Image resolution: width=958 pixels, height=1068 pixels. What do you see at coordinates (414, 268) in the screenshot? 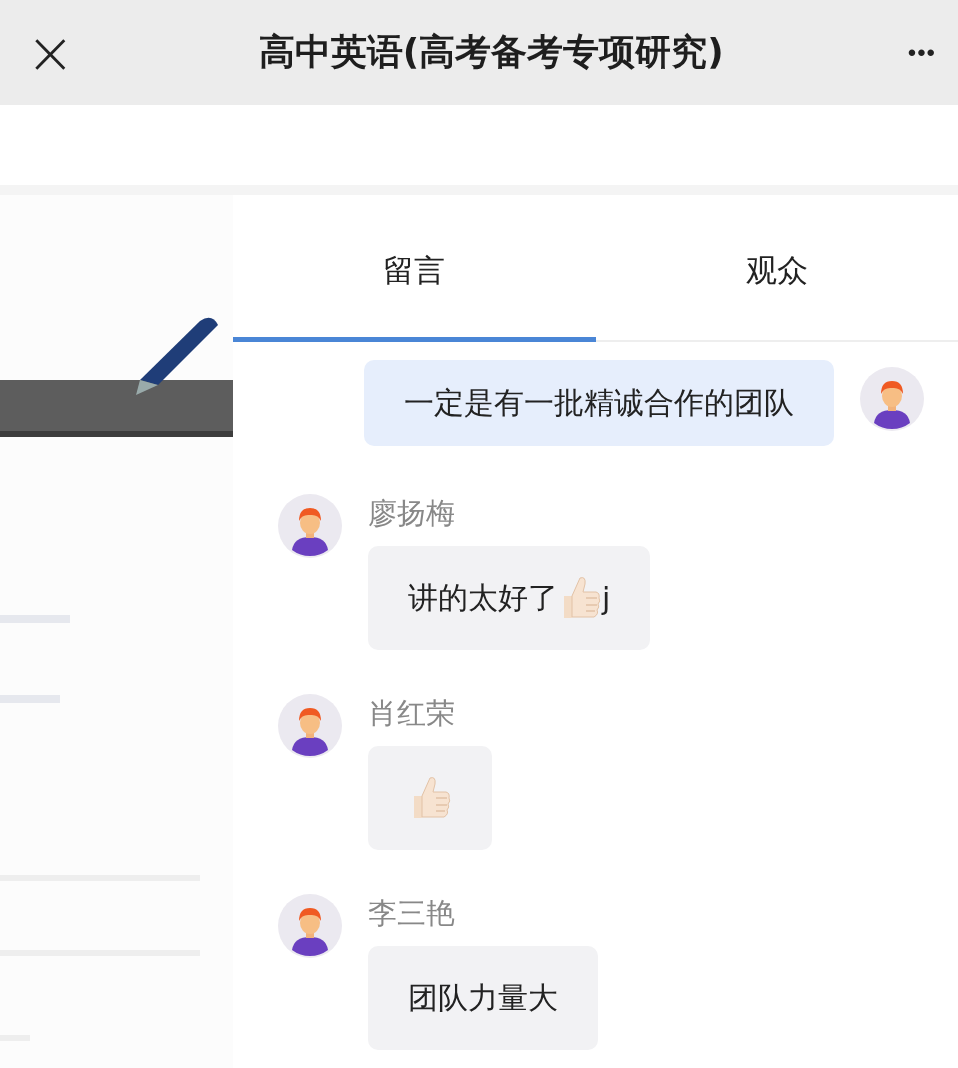
I see `tab: 留言` at bounding box center [414, 268].